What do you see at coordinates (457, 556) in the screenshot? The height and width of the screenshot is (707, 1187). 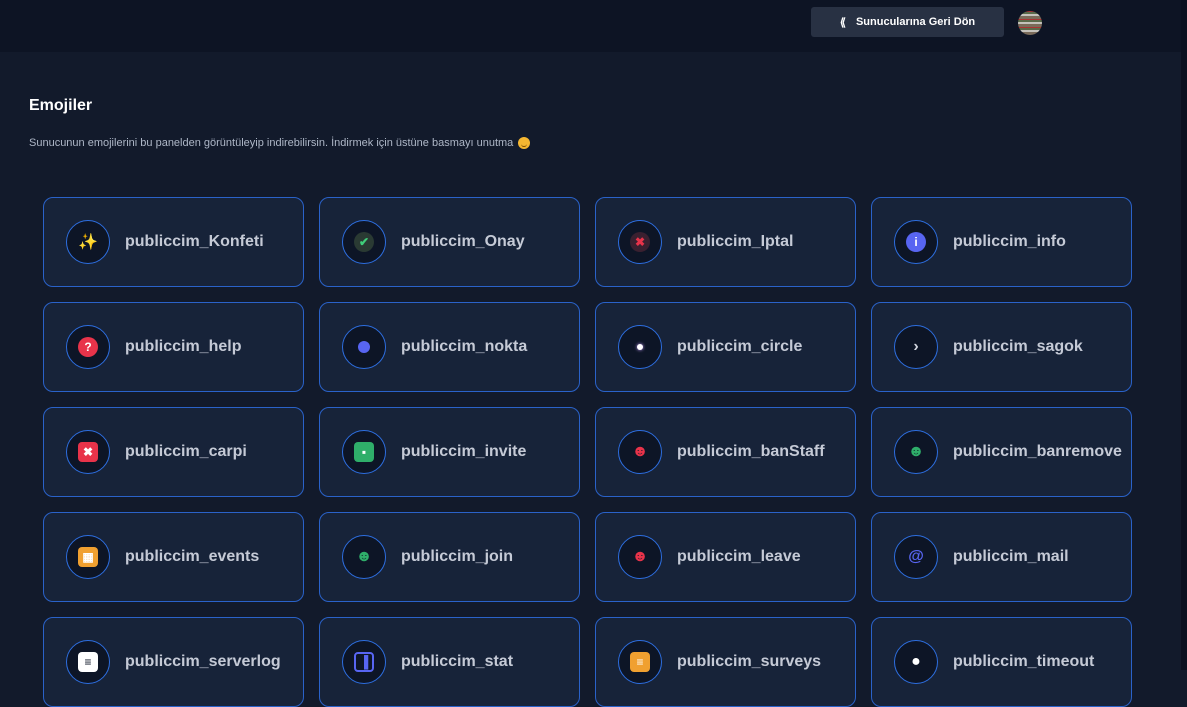 I see `emoji-name: publiccim_join` at bounding box center [457, 556].